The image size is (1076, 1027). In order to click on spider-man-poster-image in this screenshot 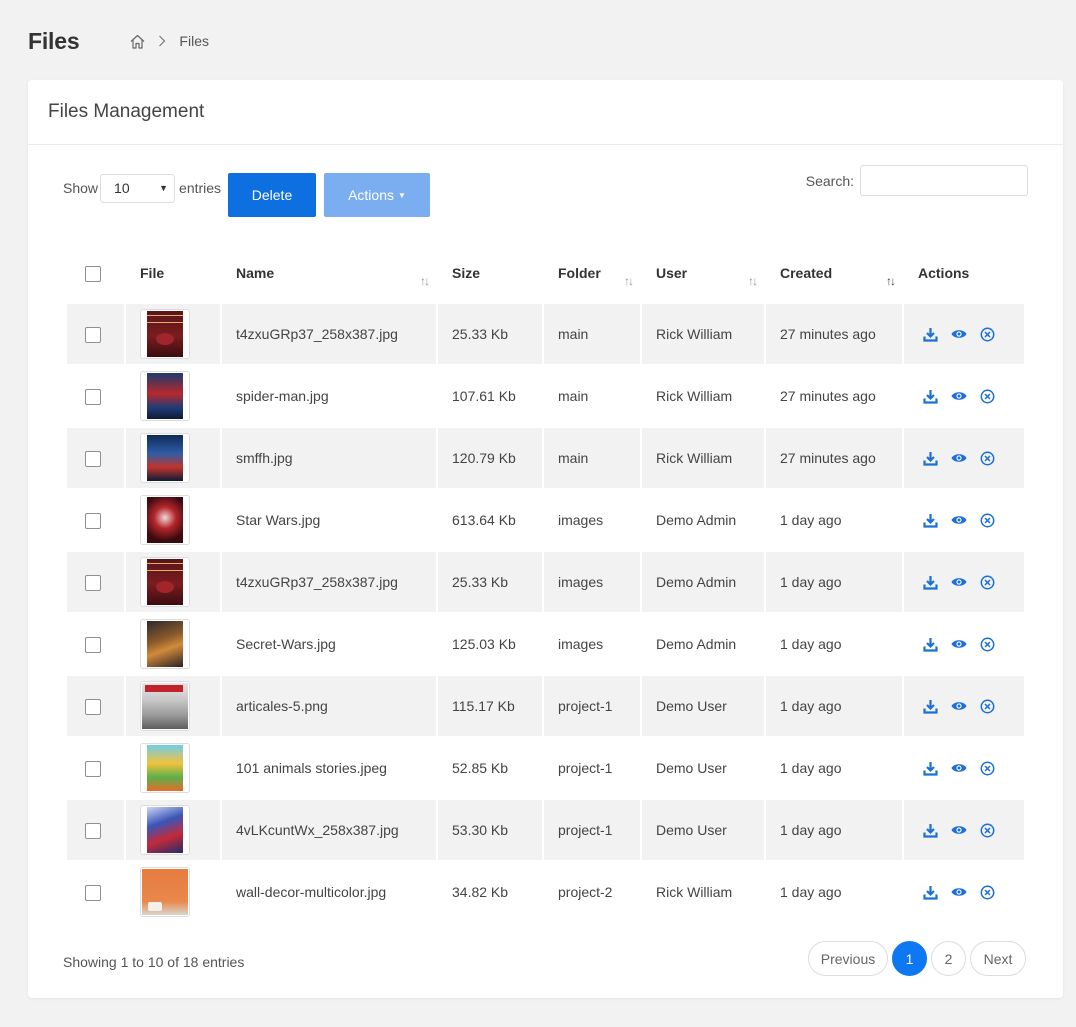, I will do `click(165, 396)`.